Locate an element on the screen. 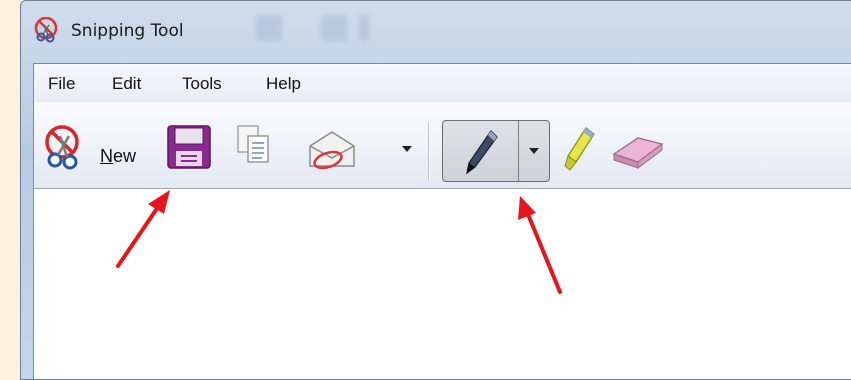 The height and width of the screenshot is (380, 851). save-button is located at coordinates (189, 147).